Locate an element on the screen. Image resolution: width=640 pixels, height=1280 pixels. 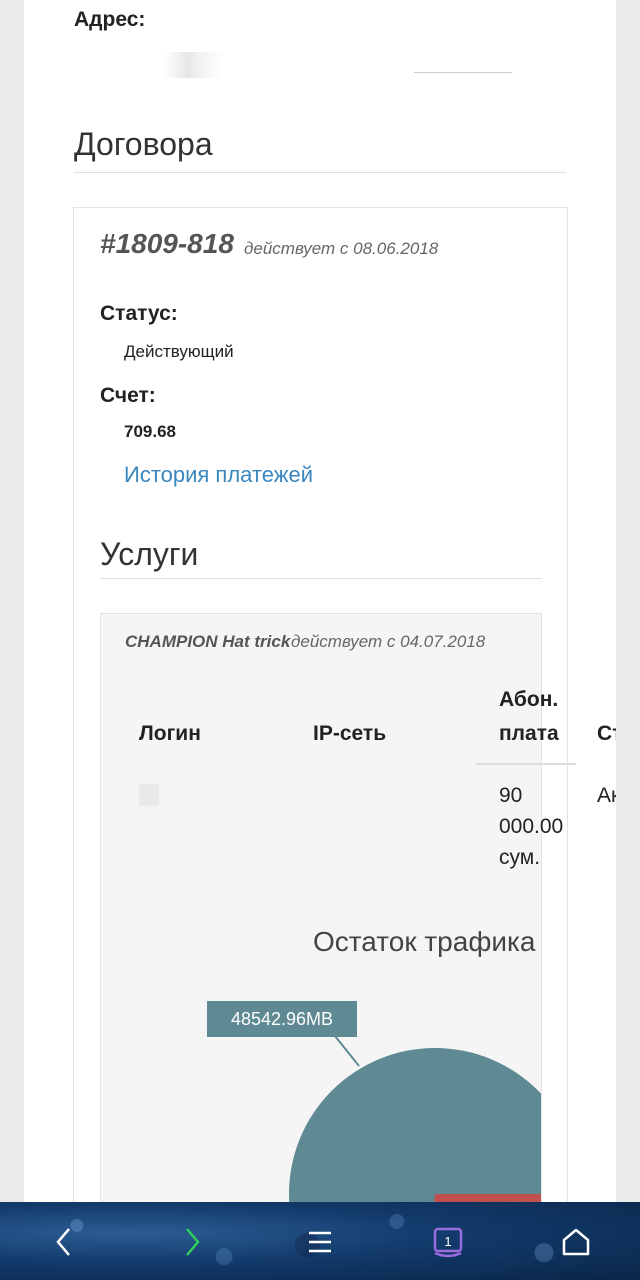
contracts-divider is located at coordinates (320, 172).